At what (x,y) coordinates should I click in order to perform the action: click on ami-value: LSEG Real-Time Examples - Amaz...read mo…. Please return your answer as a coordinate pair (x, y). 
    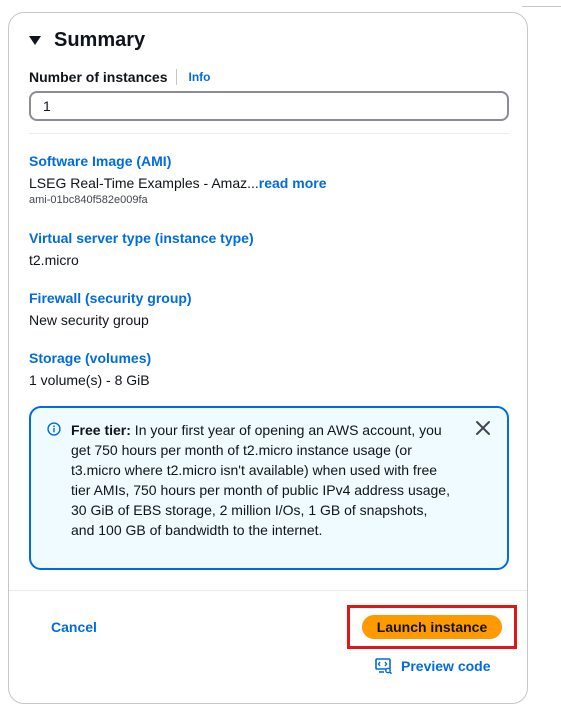
    Looking at the image, I should click on (269, 183).